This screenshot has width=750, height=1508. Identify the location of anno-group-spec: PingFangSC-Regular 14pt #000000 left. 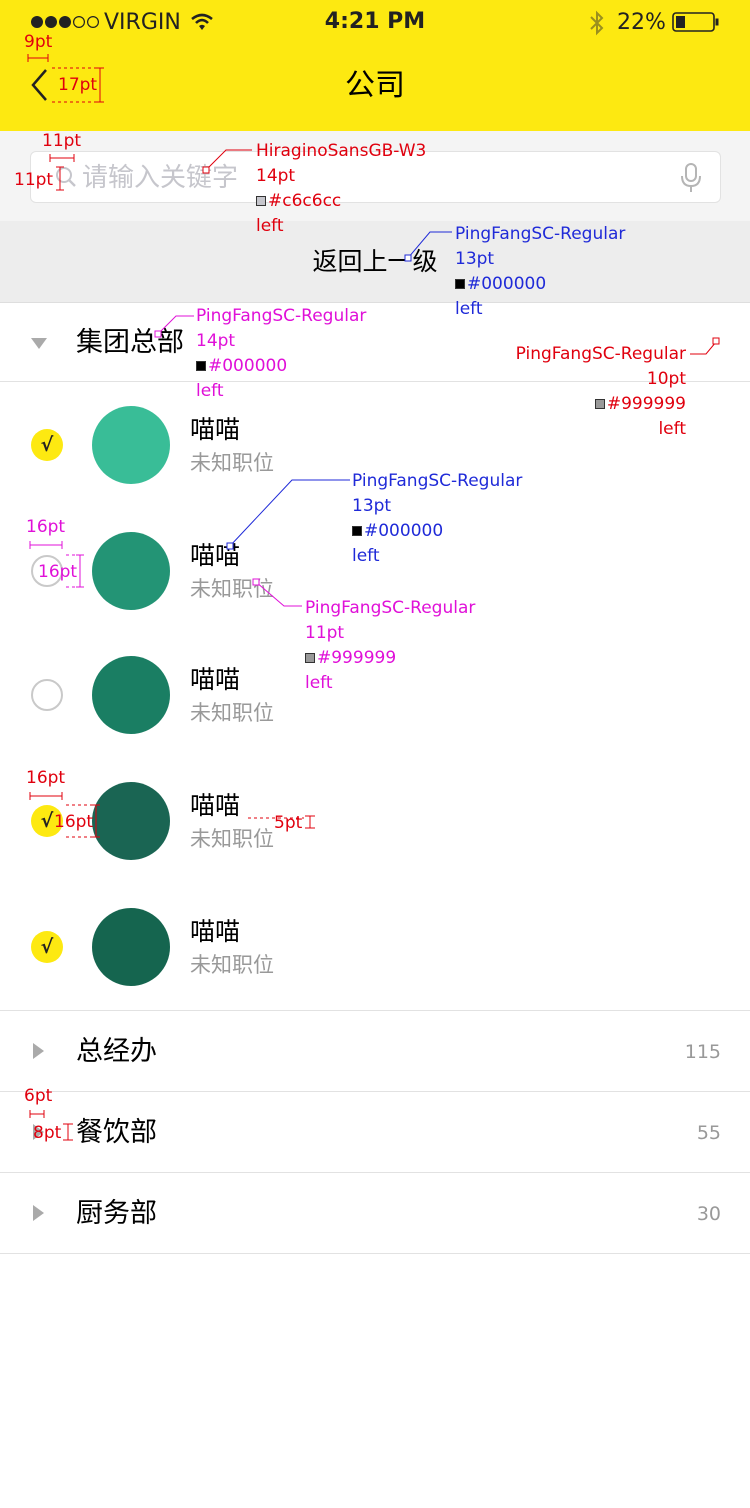
(281, 354).